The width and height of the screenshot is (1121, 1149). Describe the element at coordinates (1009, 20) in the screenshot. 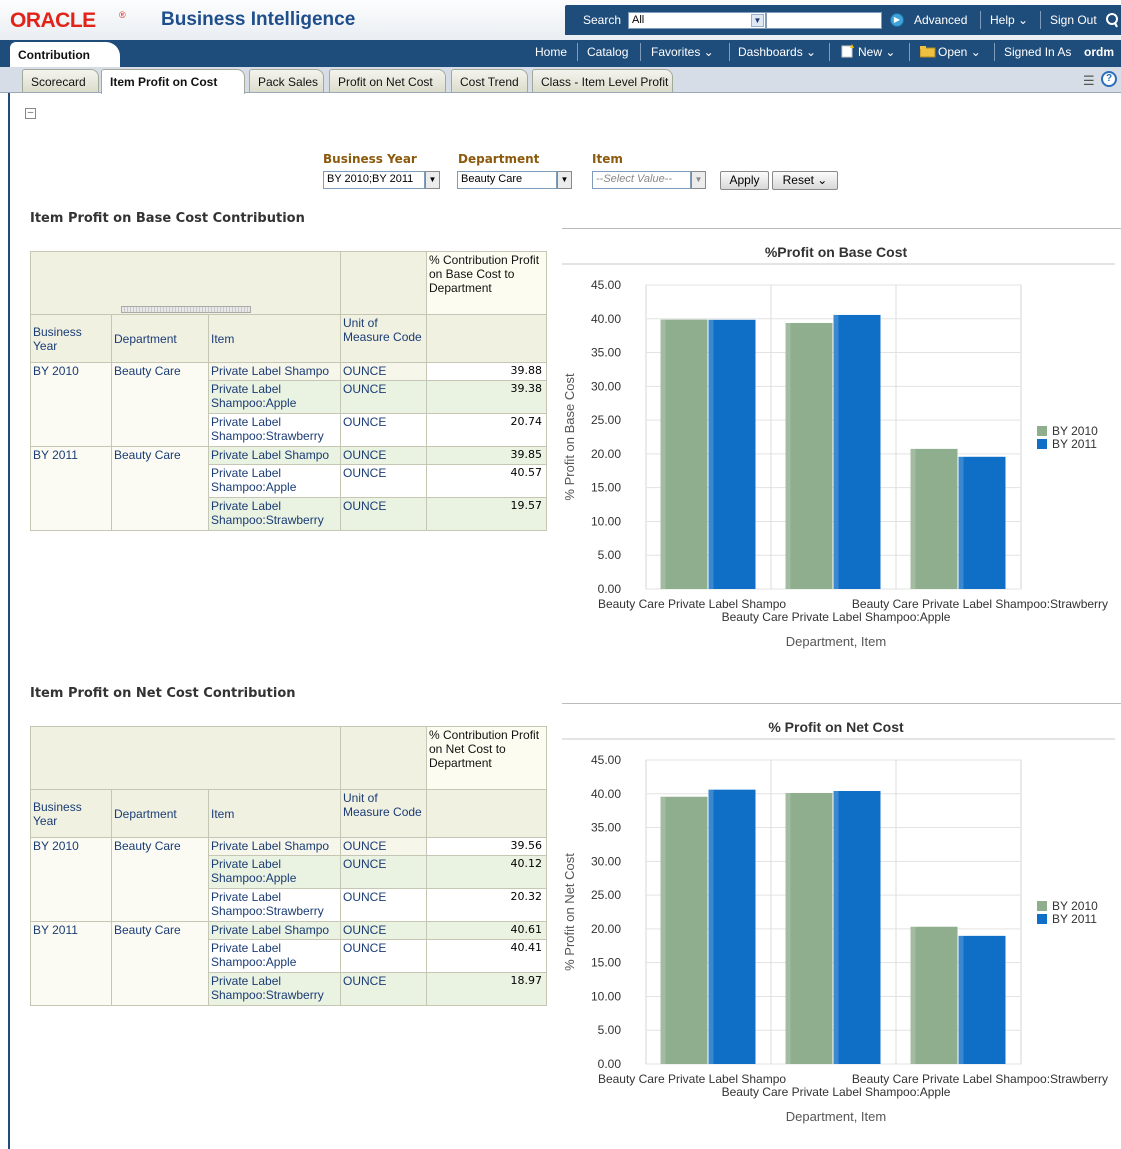

I see `help-menu: Help ⌄` at that location.